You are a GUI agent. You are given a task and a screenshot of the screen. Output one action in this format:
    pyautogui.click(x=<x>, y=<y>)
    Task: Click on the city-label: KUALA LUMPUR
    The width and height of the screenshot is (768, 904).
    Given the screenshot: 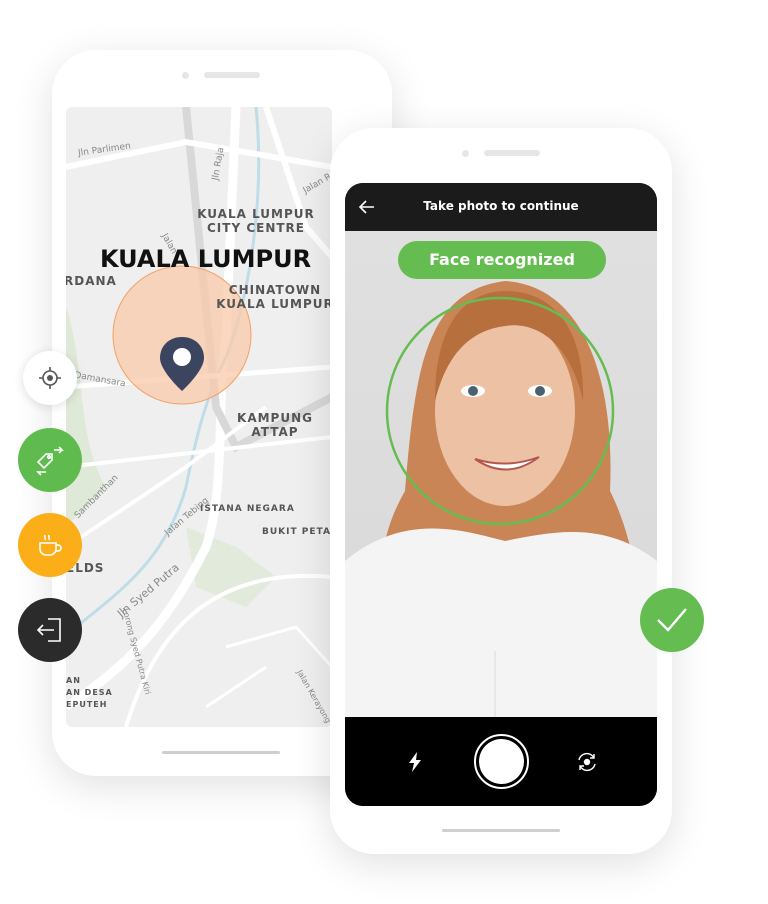 What is the action you would take?
    pyautogui.click(x=206, y=259)
    